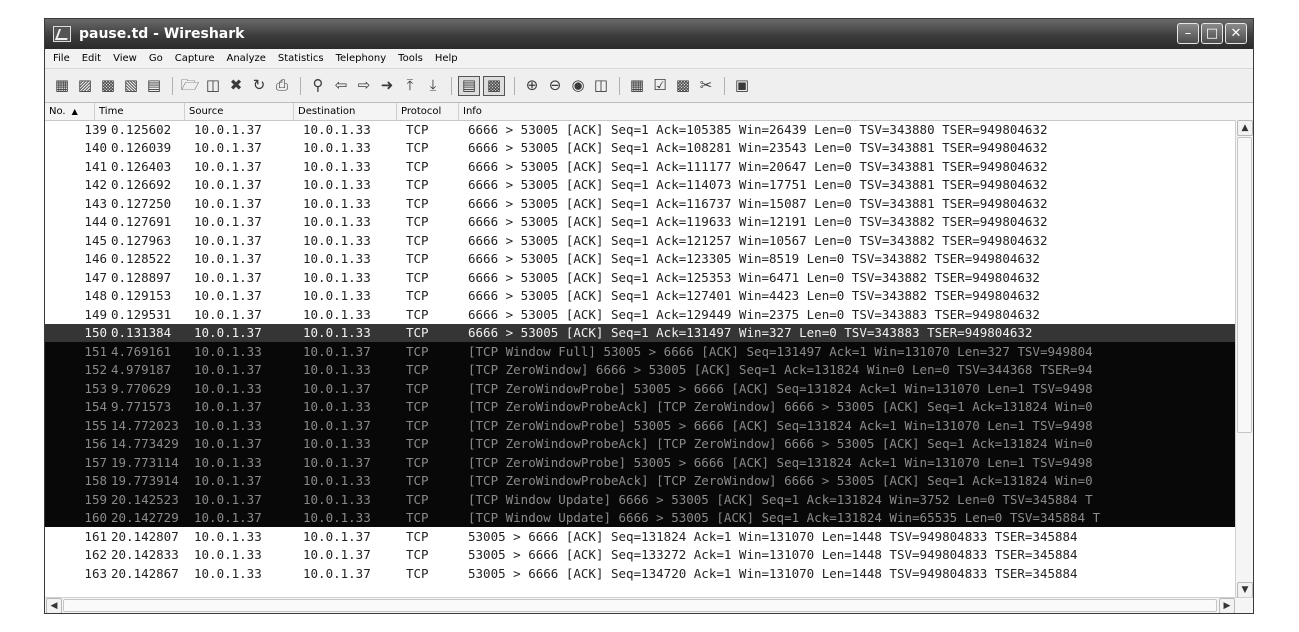  What do you see at coordinates (239, 111) in the screenshot?
I see `column-header-source: Source` at bounding box center [239, 111].